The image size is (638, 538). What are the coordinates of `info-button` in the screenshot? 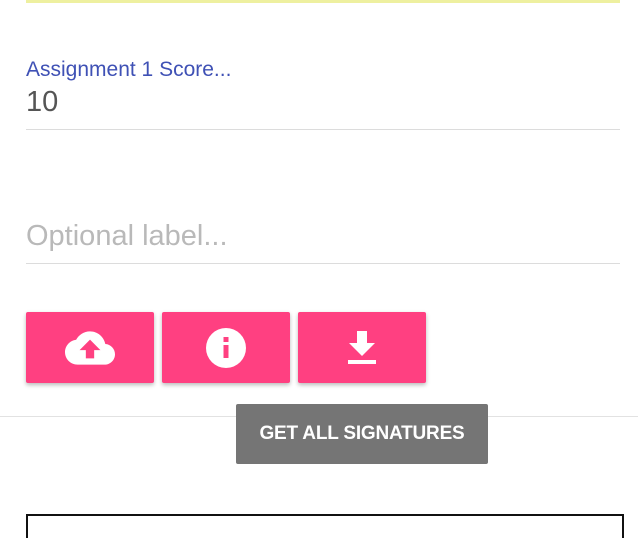 It's located at (226, 347).